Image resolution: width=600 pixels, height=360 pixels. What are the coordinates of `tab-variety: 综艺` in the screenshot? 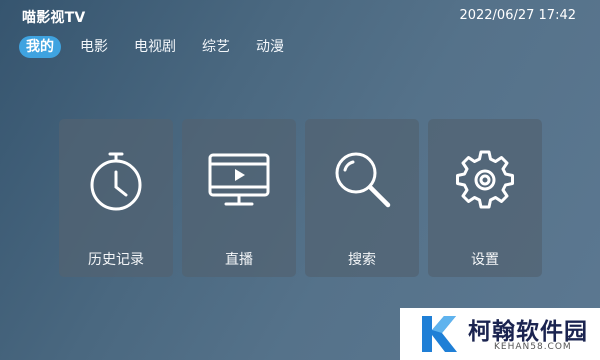 It's located at (216, 47).